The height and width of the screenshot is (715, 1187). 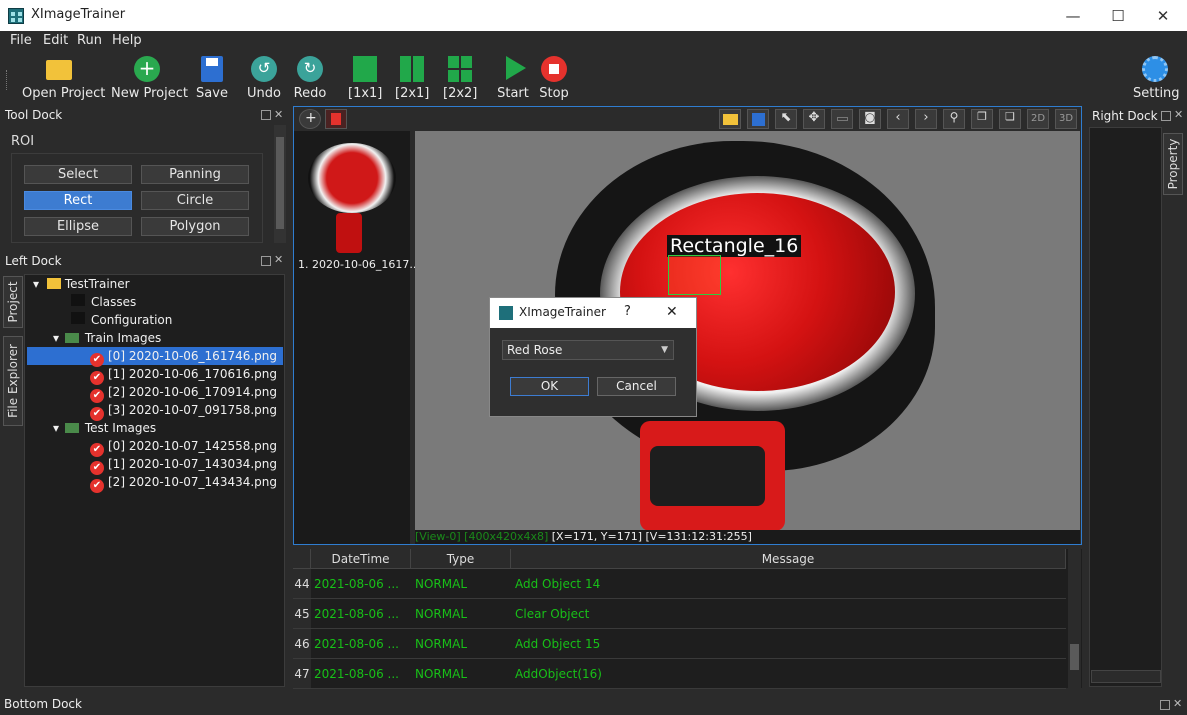 What do you see at coordinates (1074, 618) in the screenshot?
I see `log-scrollbar` at bounding box center [1074, 618].